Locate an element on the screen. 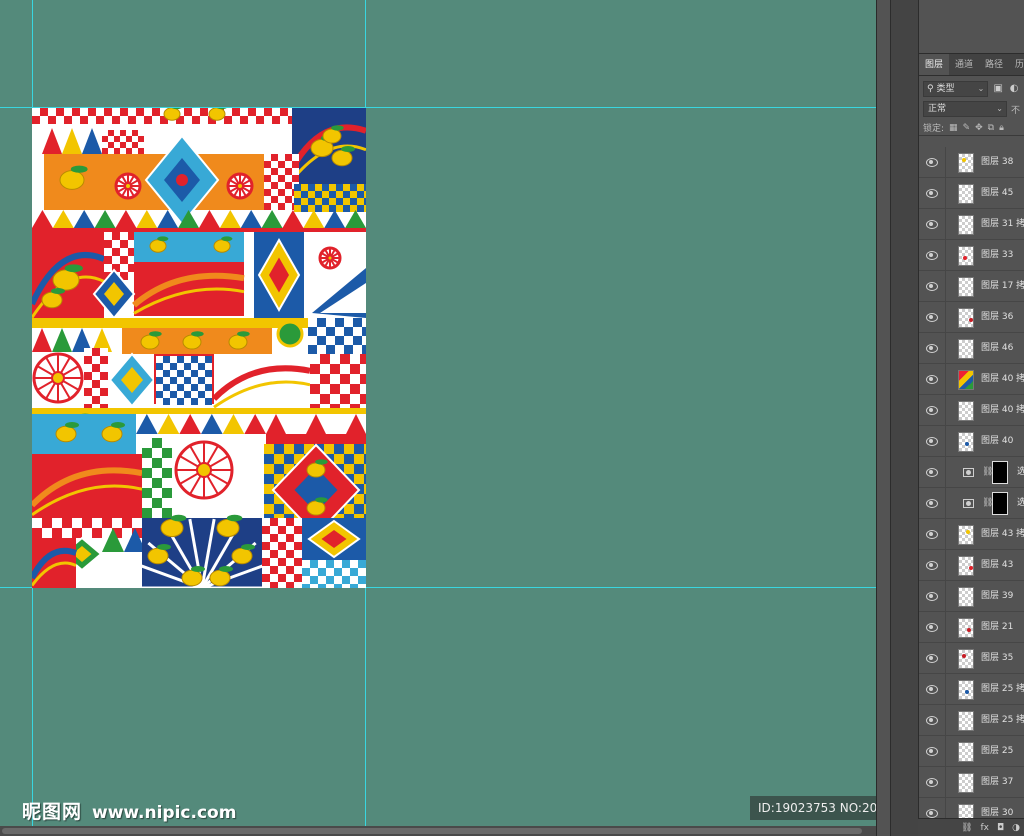 This screenshot has width=1024, height=836. layer-row: 图层 46 is located at coordinates (971, 348).